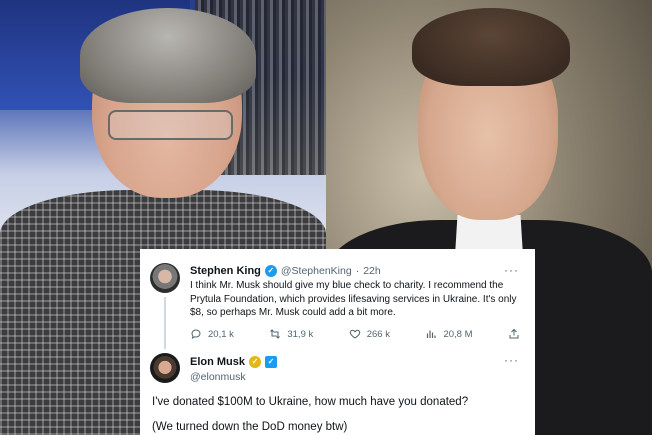 The height and width of the screenshot is (435, 652). What do you see at coordinates (225, 271) in the screenshot?
I see `tweet1-author-name: Stephen King` at bounding box center [225, 271].